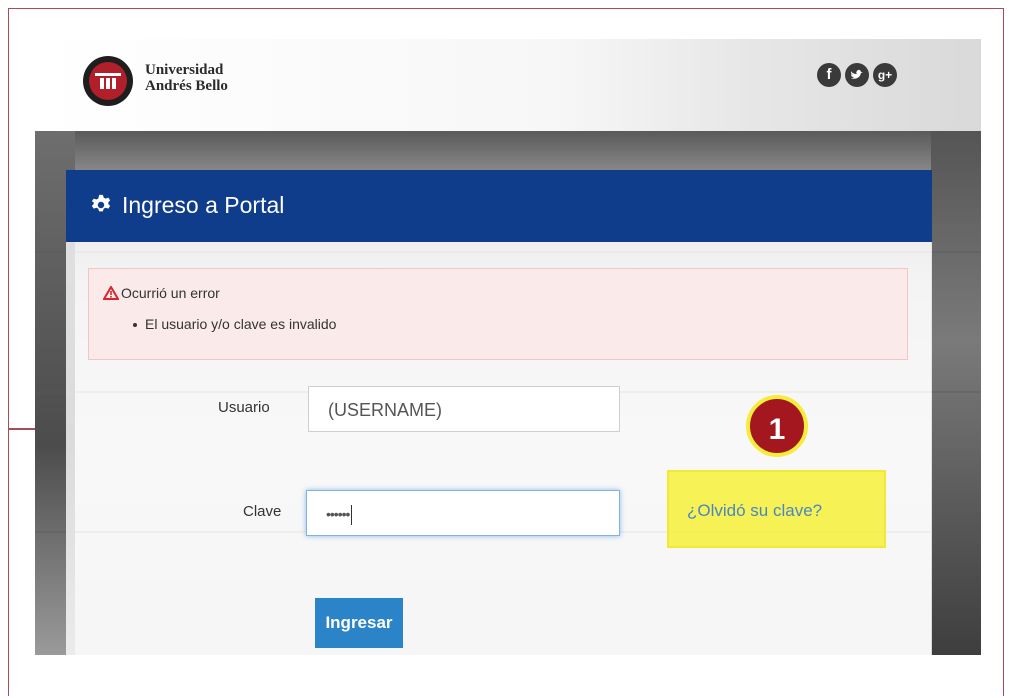 The height and width of the screenshot is (698, 1009). I want to click on university-name: Universidad Andrés Bello, so click(186, 78).